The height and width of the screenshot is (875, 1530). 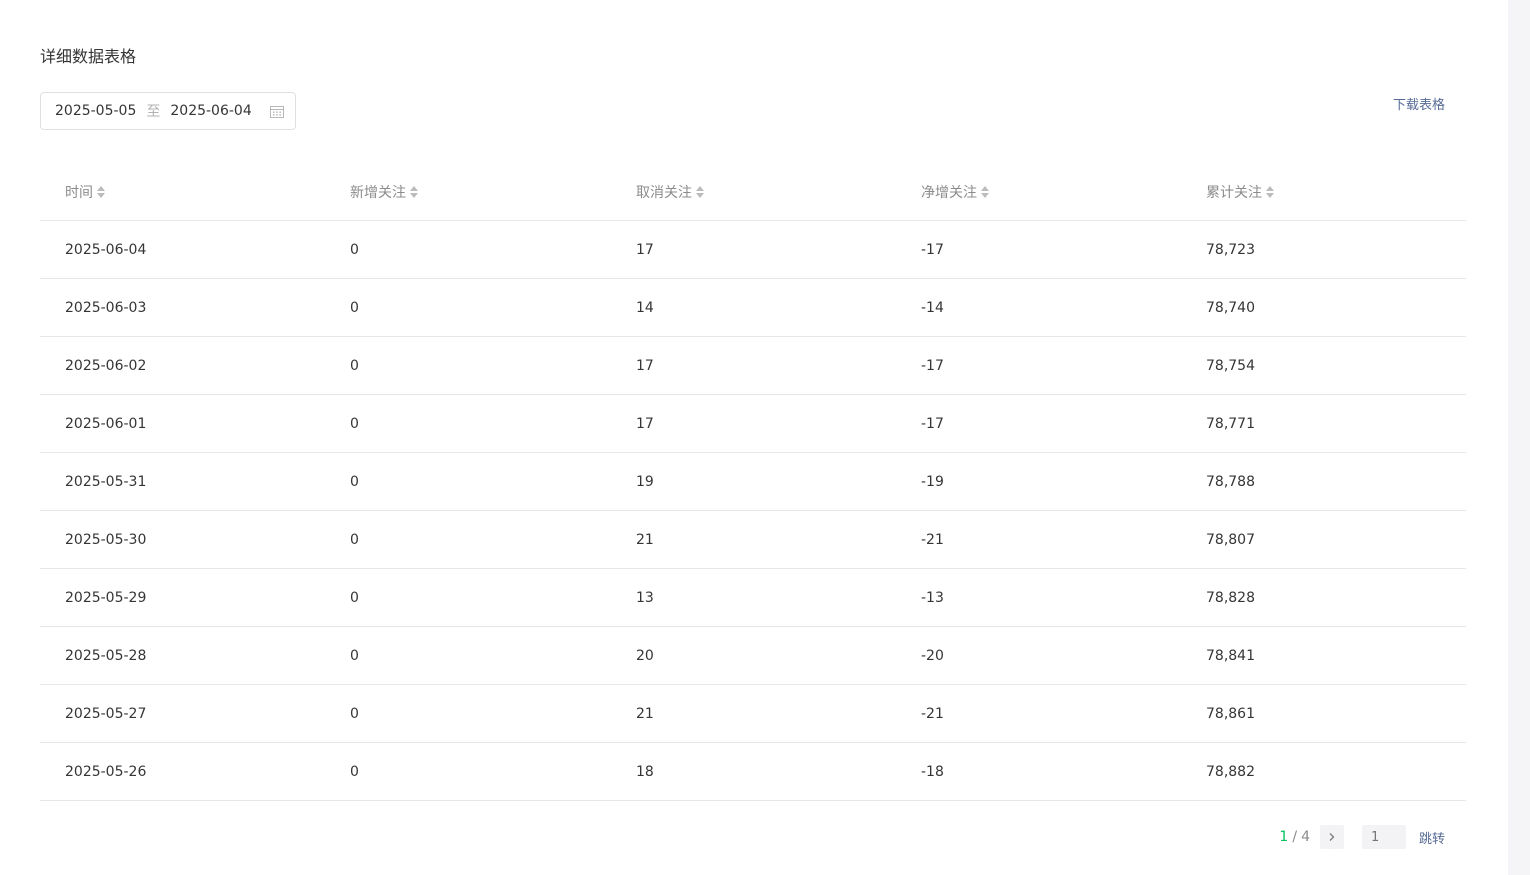 I want to click on cell-date: 2025-06-01, so click(x=106, y=423).